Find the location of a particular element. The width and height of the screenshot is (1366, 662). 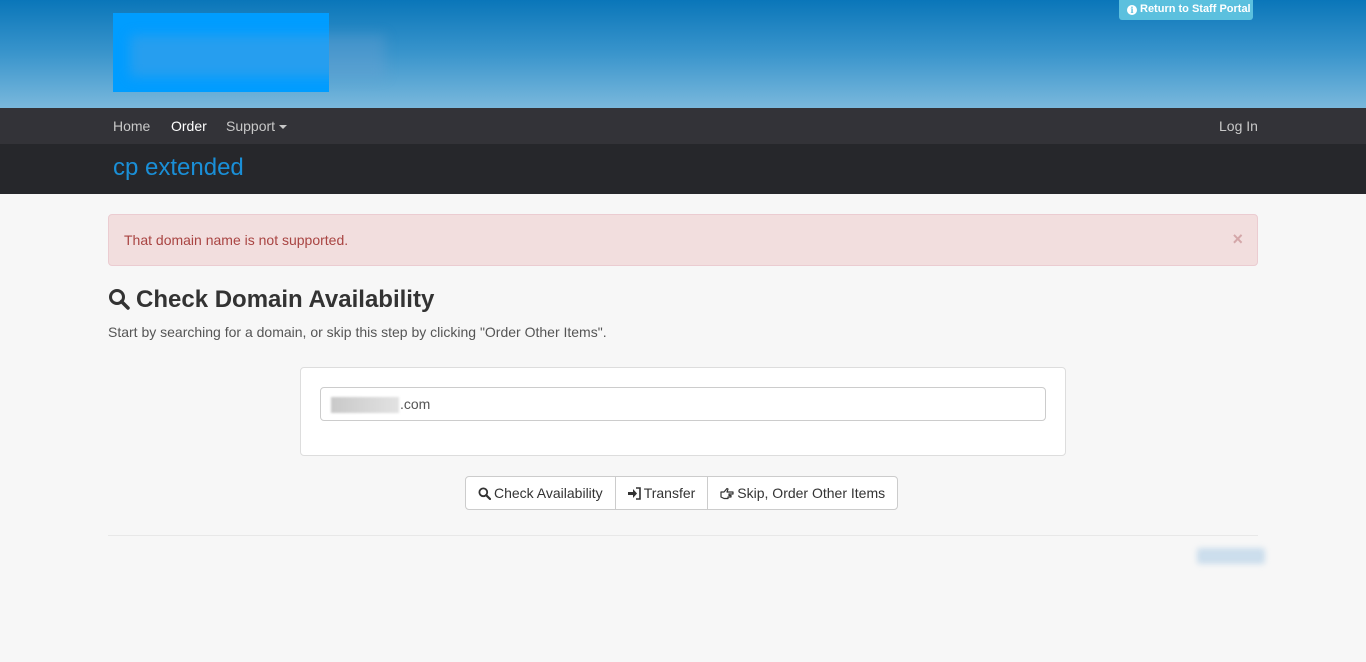

skip-order-other-items-button: Skip, Order Other Items is located at coordinates (803, 493).